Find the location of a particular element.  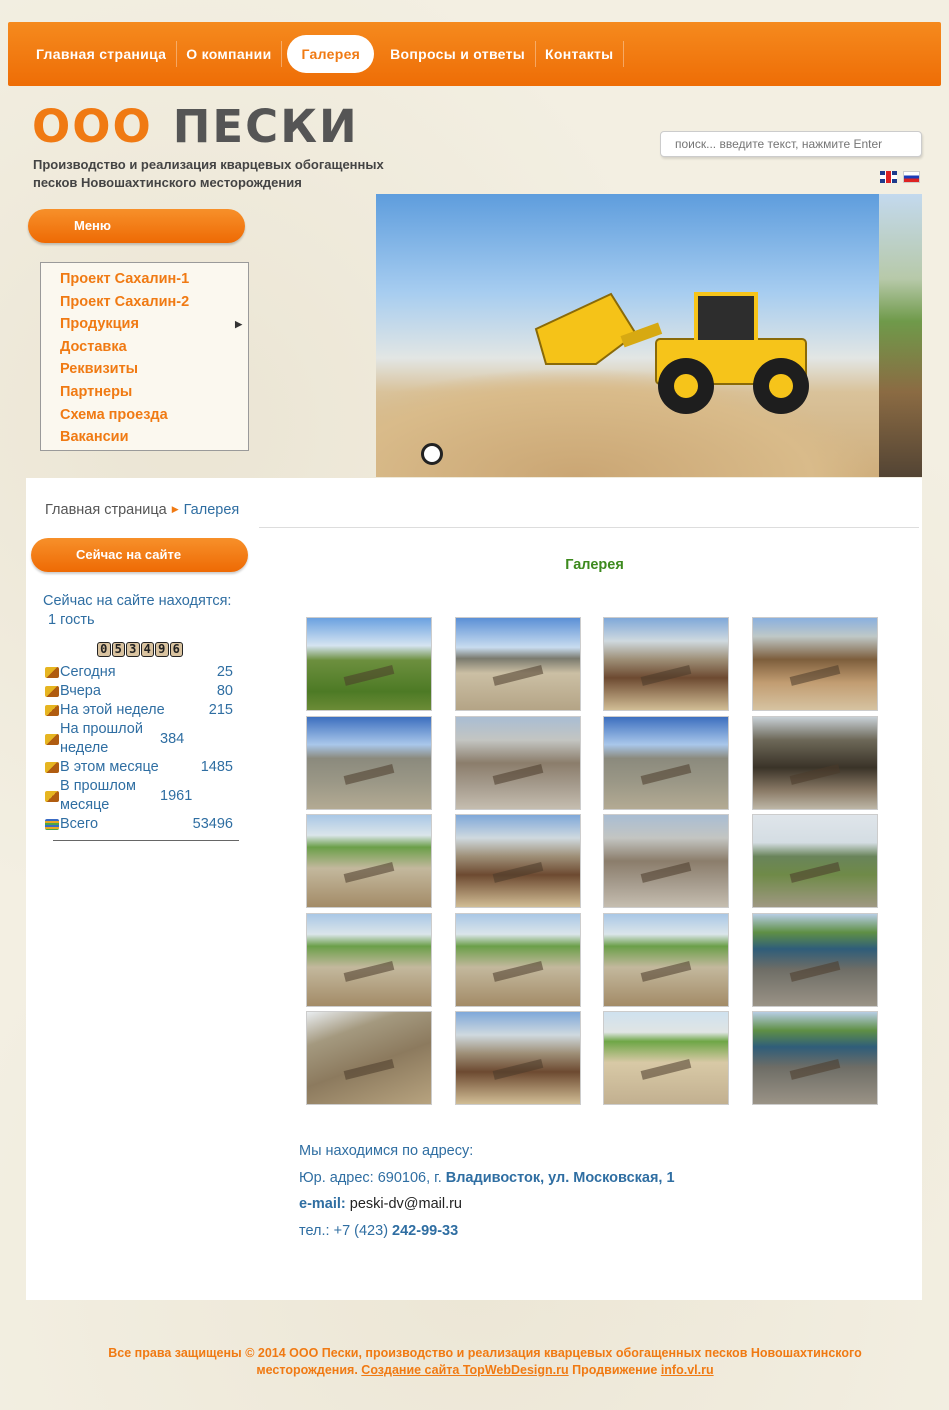

en-flag-icon is located at coordinates (888, 177).